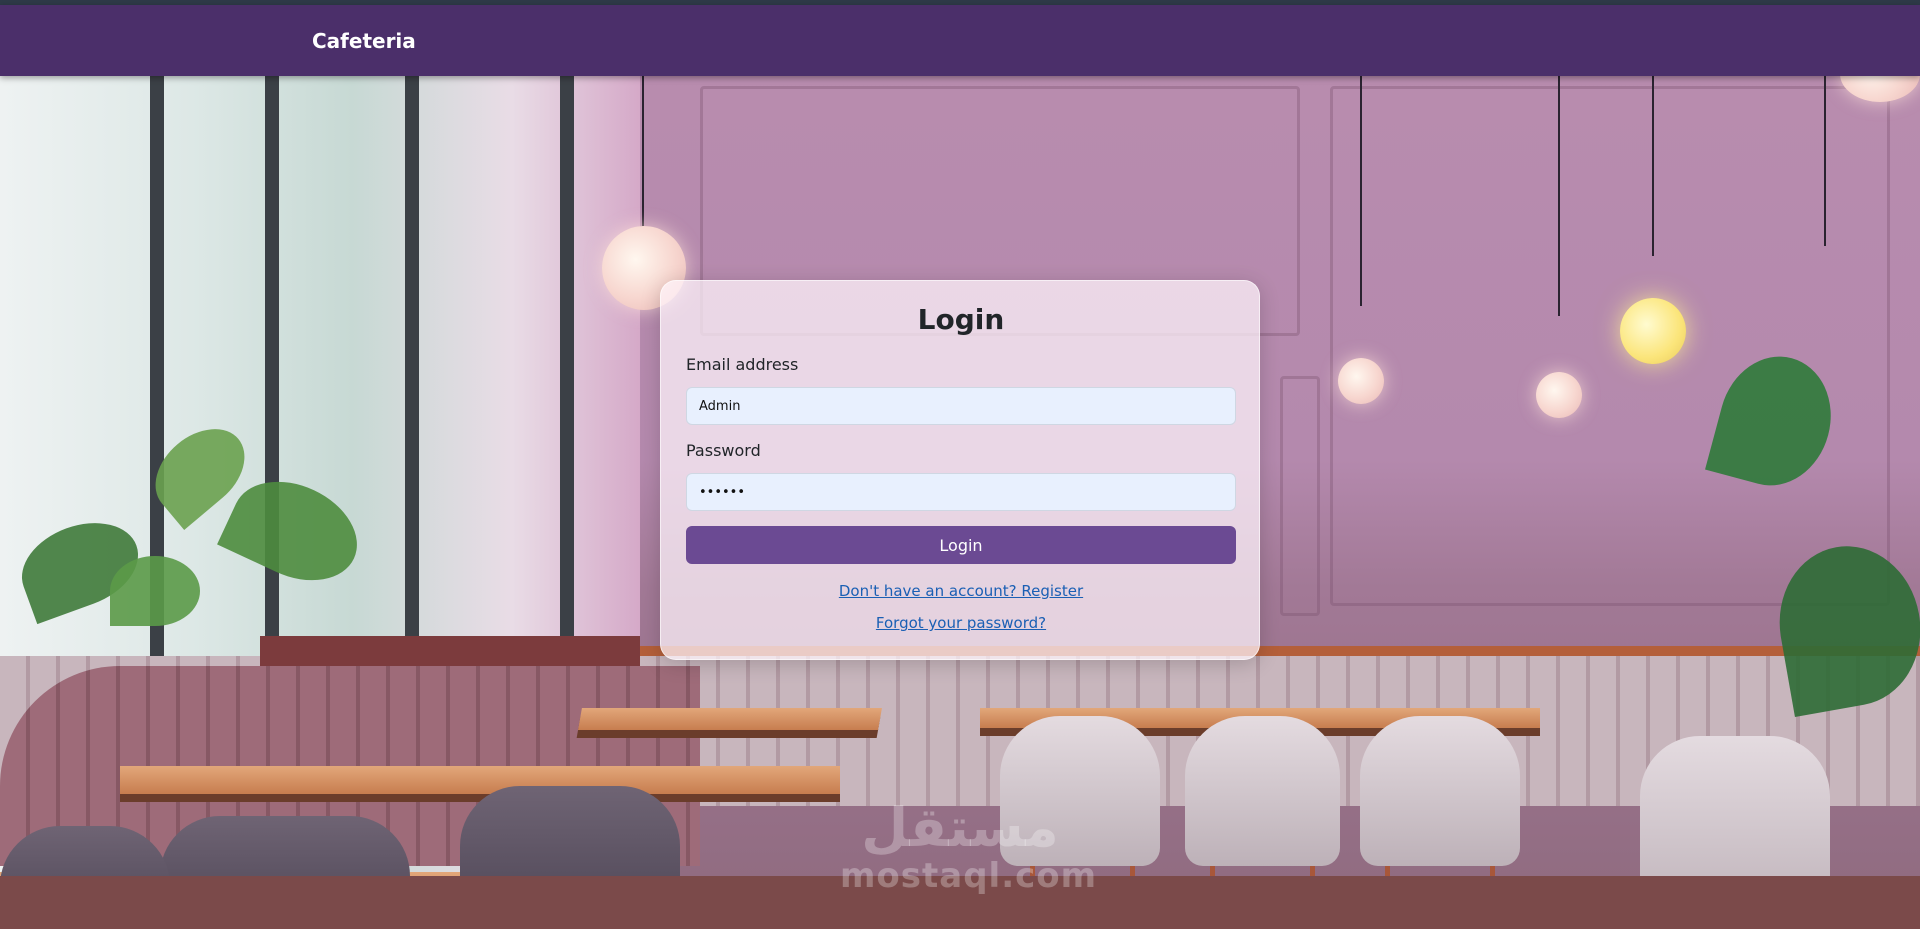  I want to click on watermark-arabic: مستقل, so click(960, 827).